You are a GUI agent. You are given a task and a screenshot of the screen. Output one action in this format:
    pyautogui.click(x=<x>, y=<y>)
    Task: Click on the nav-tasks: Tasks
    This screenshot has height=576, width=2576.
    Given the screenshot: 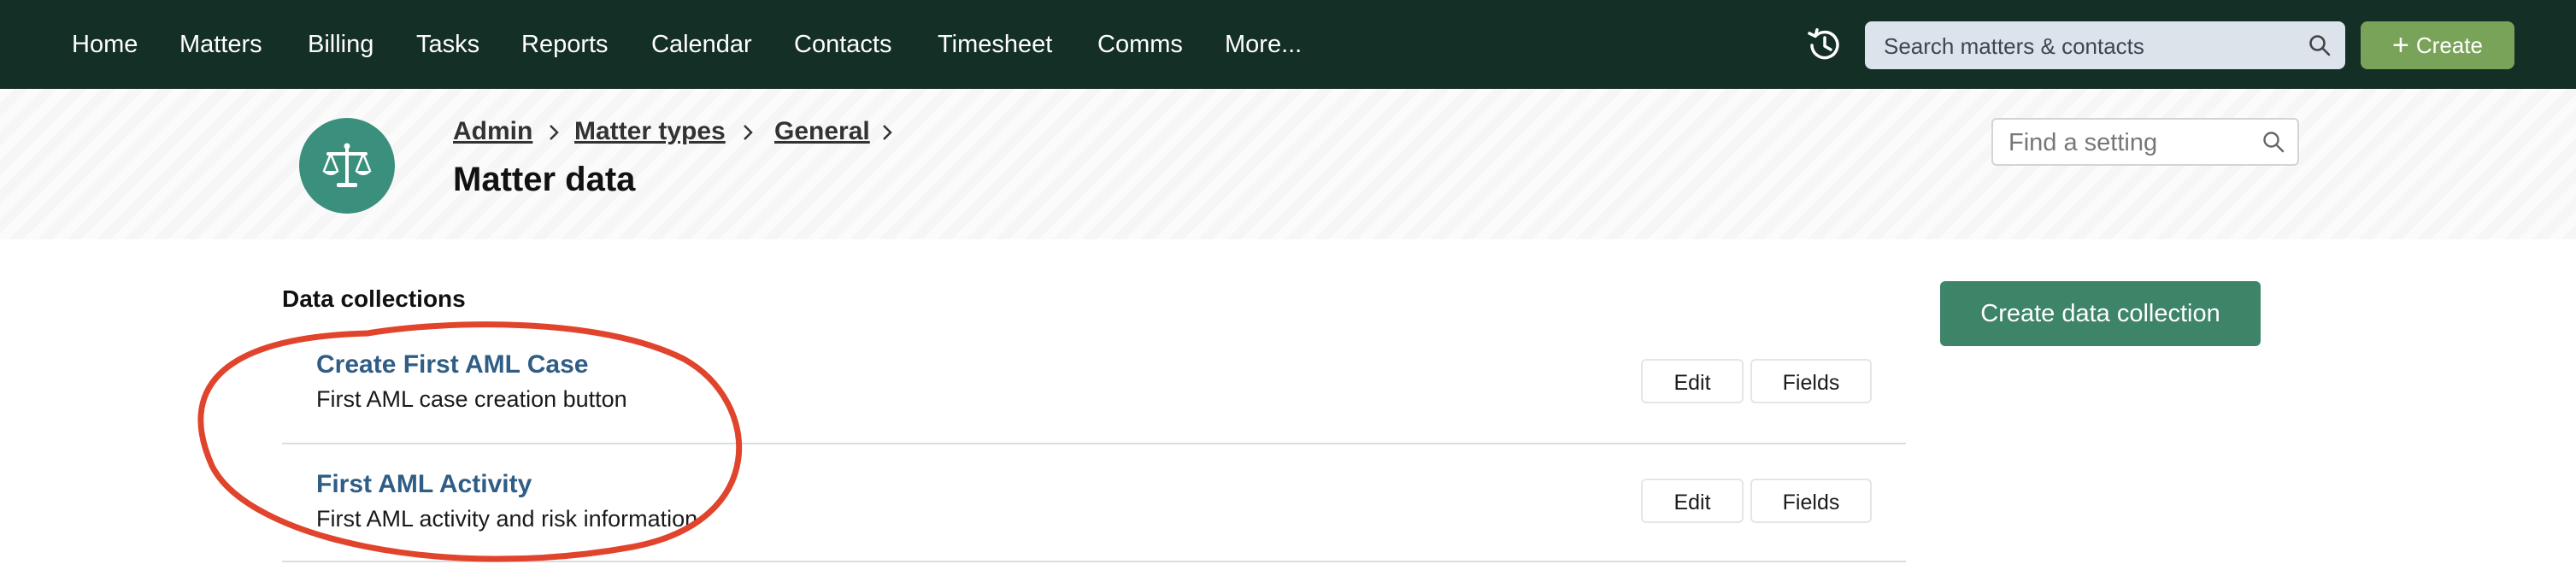 What is the action you would take?
    pyautogui.click(x=447, y=44)
    